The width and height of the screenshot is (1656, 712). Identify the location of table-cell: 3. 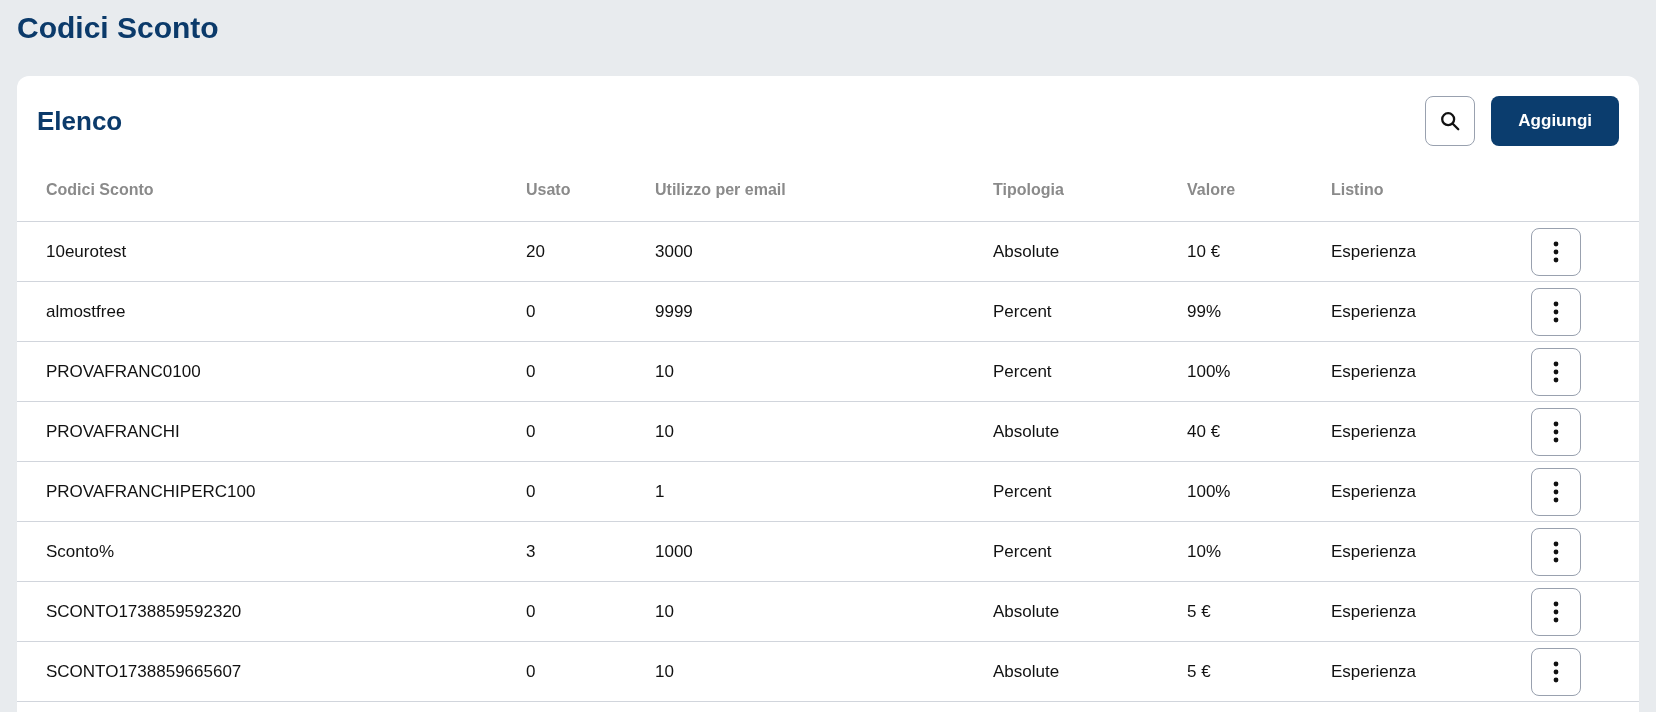
(531, 551).